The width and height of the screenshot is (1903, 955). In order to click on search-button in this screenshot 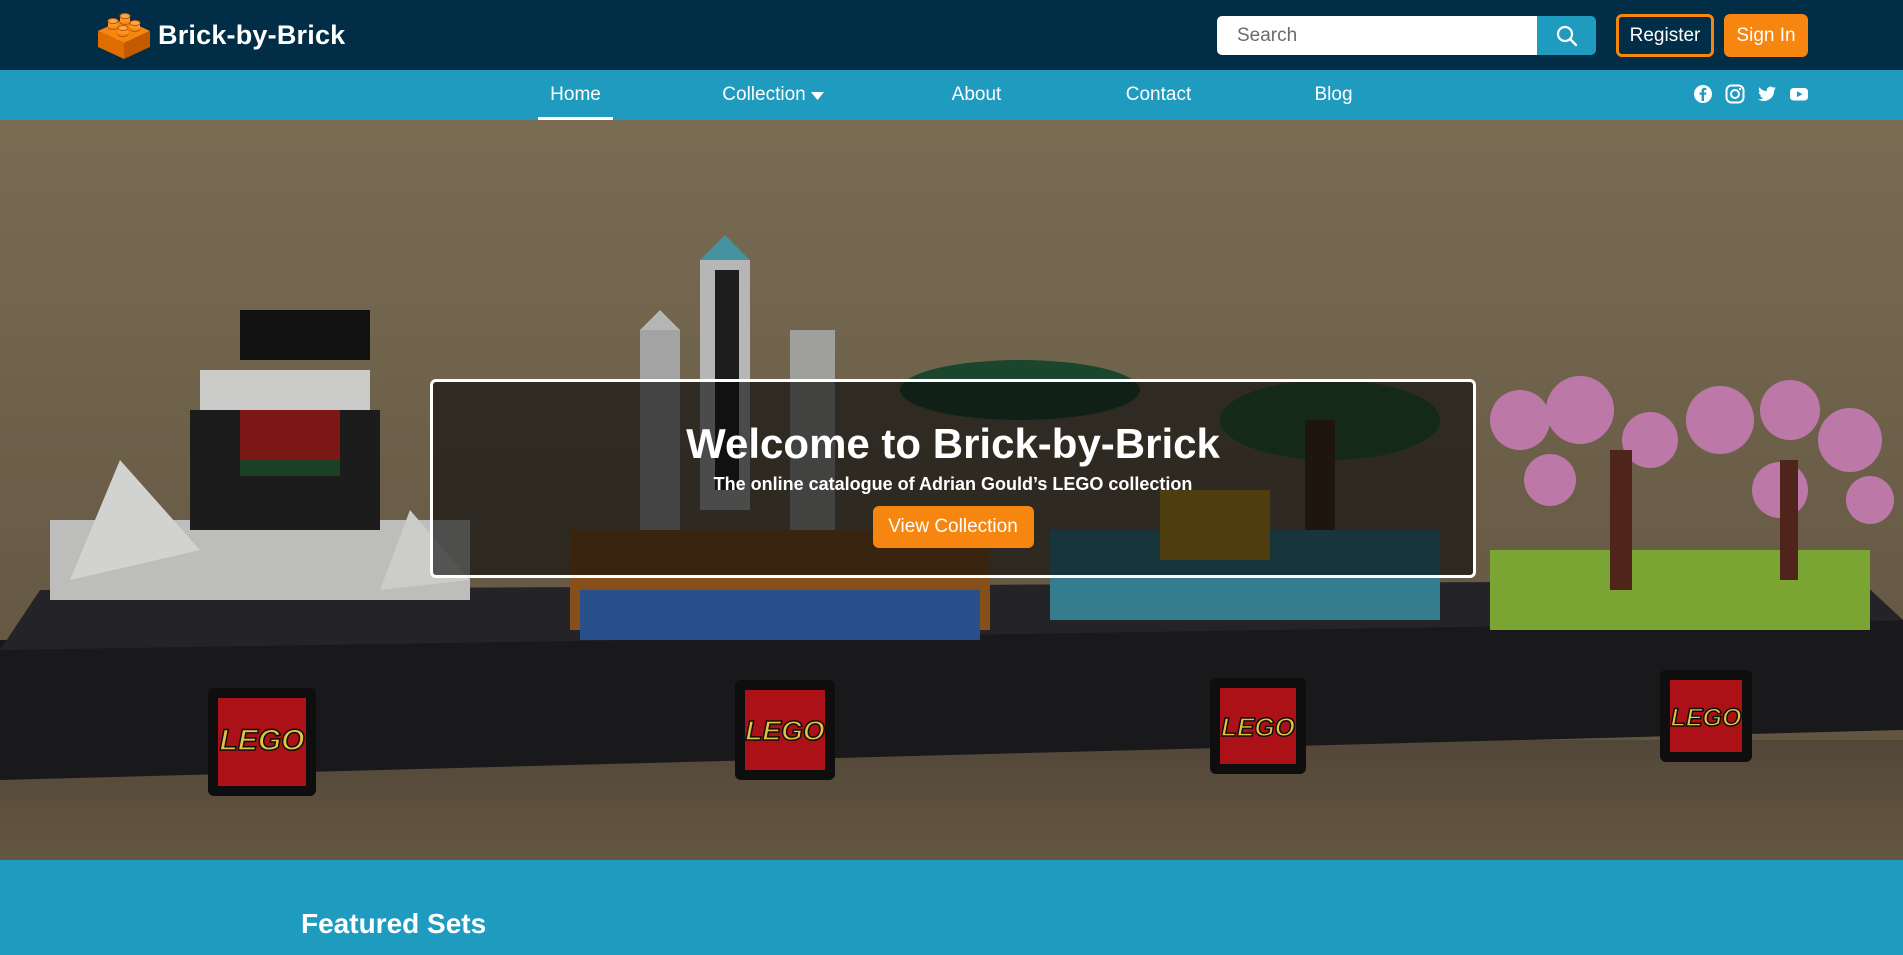, I will do `click(1566, 35)`.